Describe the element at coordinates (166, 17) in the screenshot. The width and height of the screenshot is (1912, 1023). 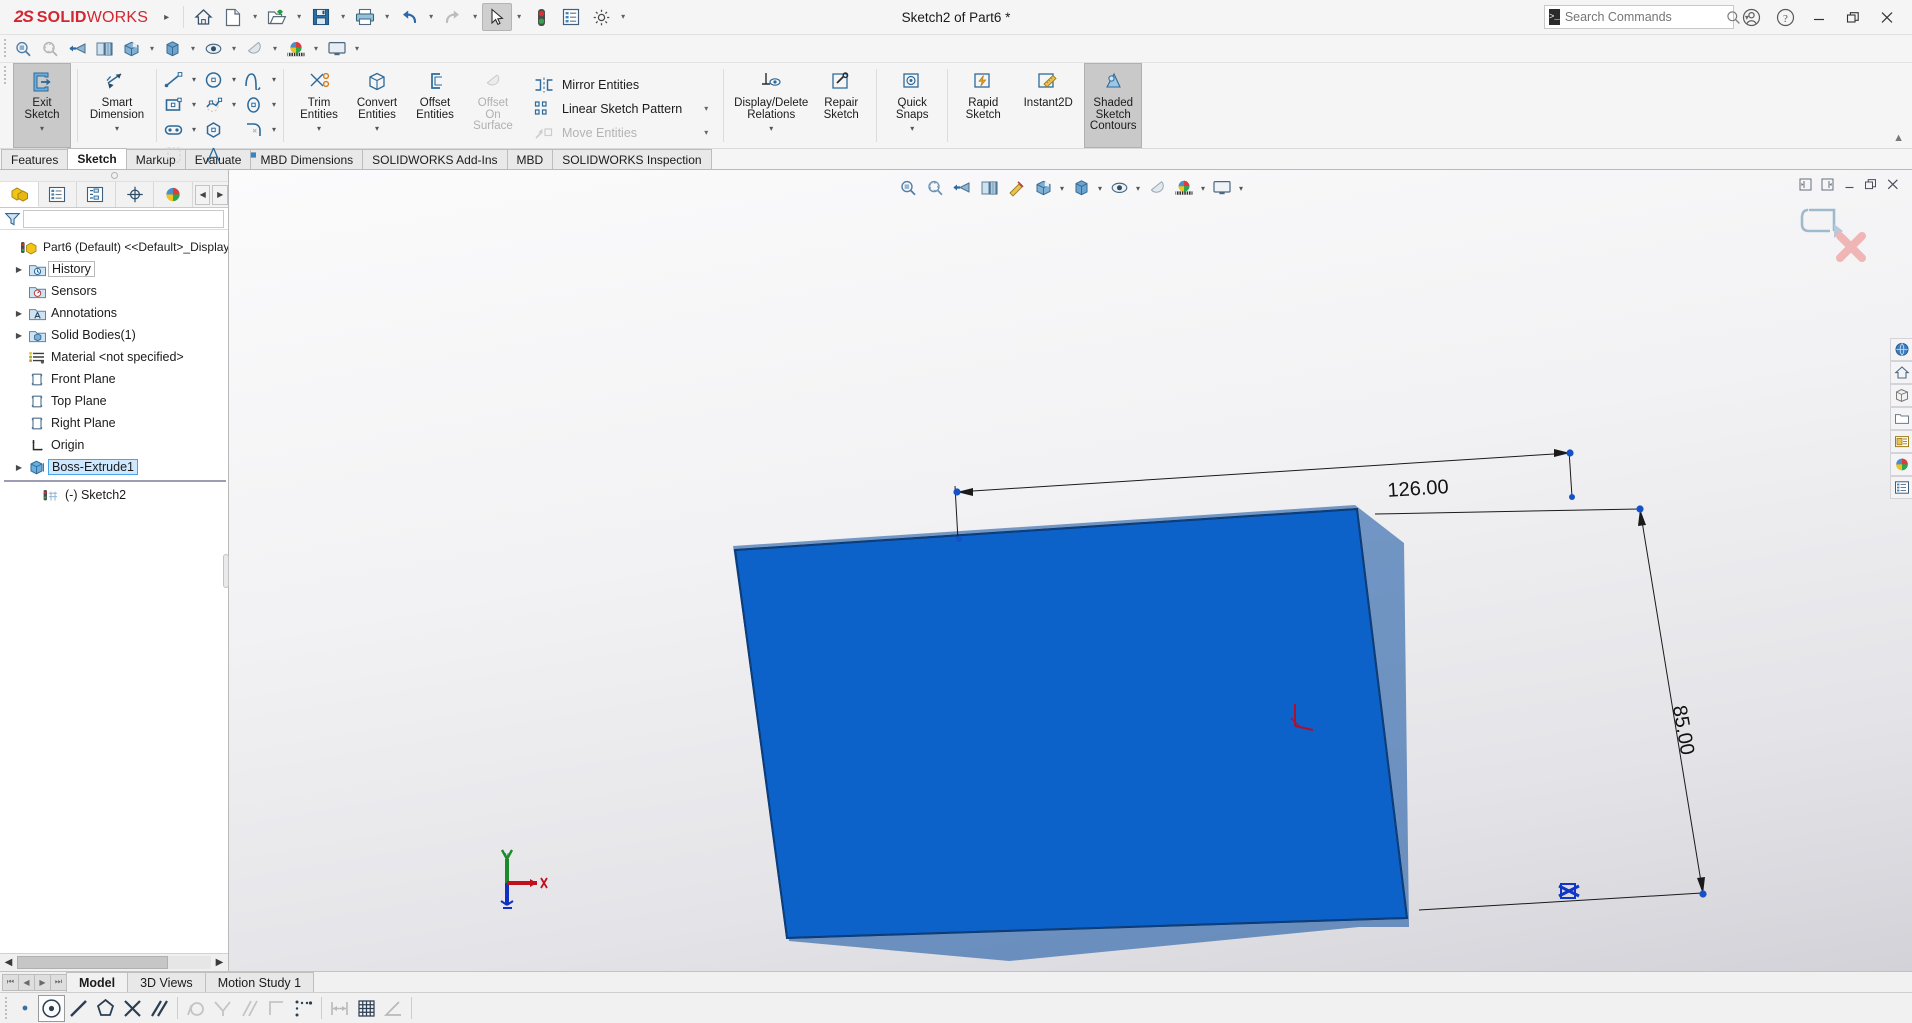
I see `menu-expand-arrow: ▸` at that location.